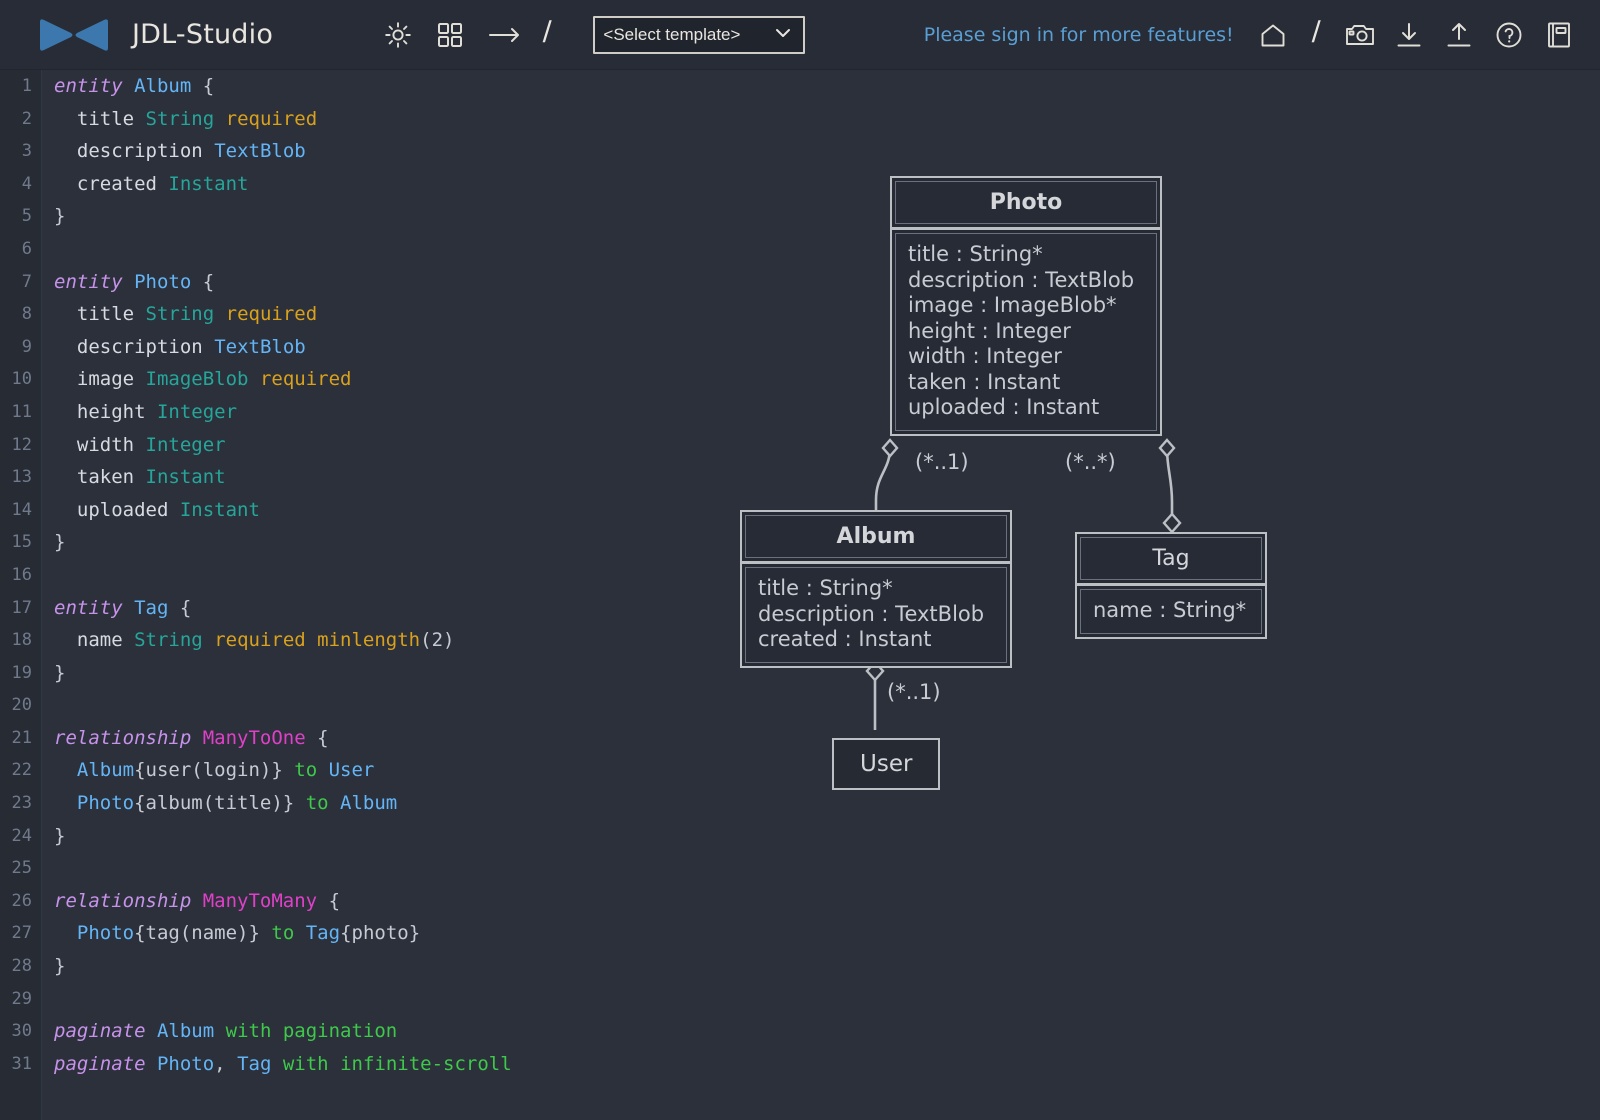  What do you see at coordinates (162, 183) in the screenshot?
I see `code-text: created Instant` at bounding box center [162, 183].